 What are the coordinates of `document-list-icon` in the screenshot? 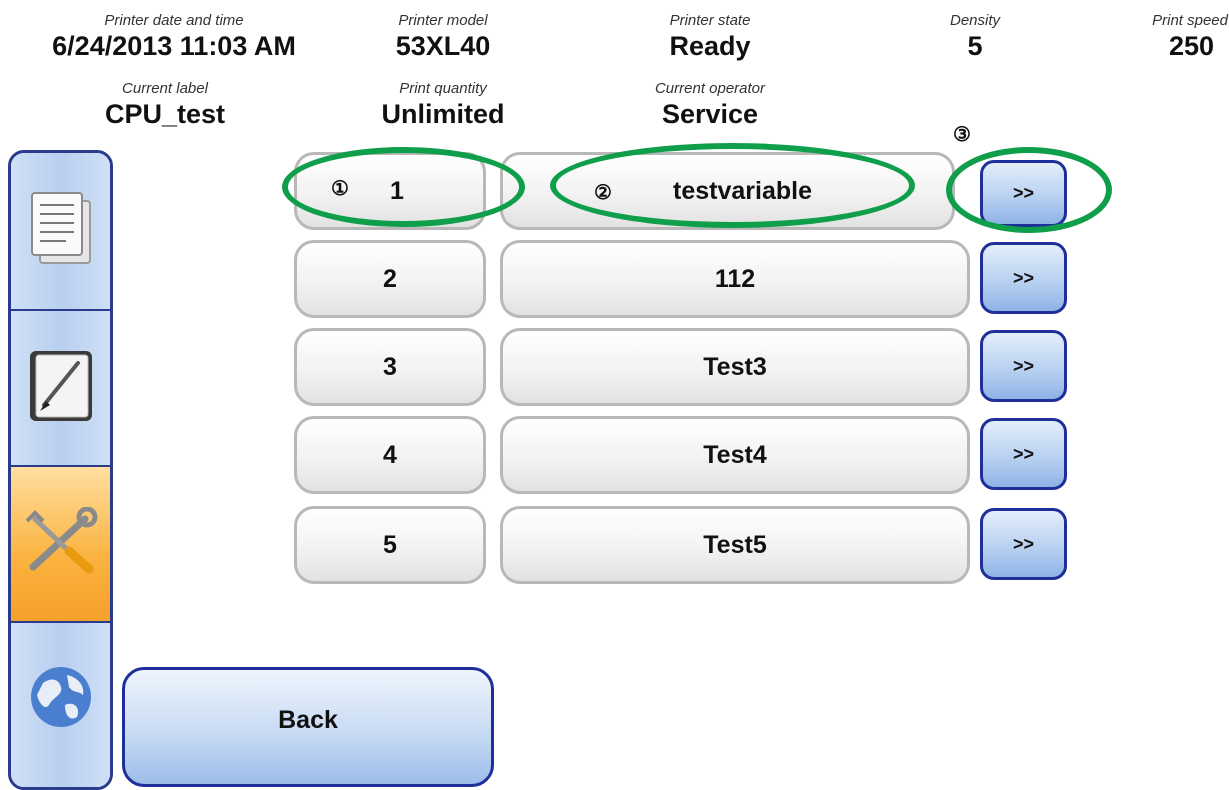 It's located at (61, 231).